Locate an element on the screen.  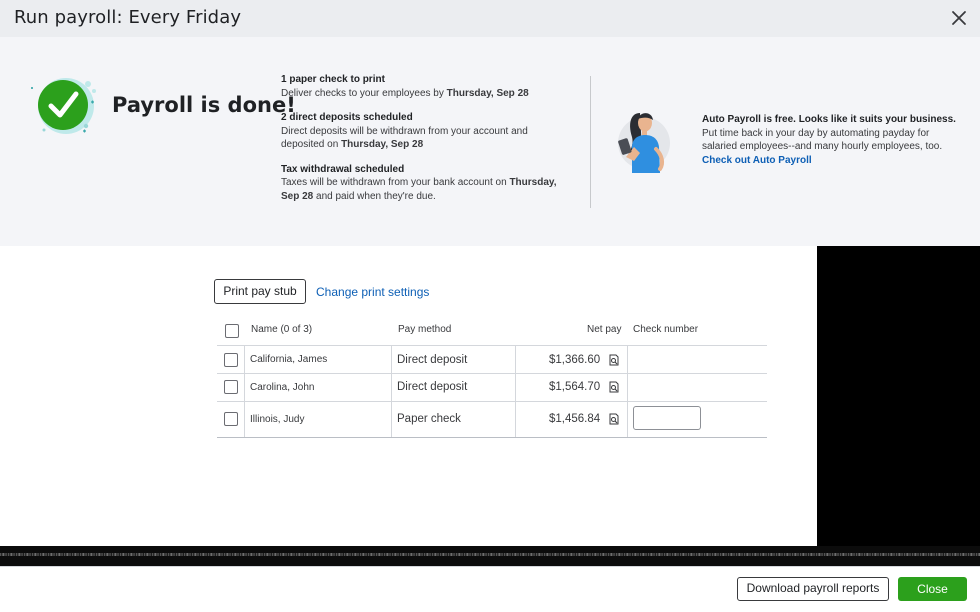
noise-line is located at coordinates (490, 554).